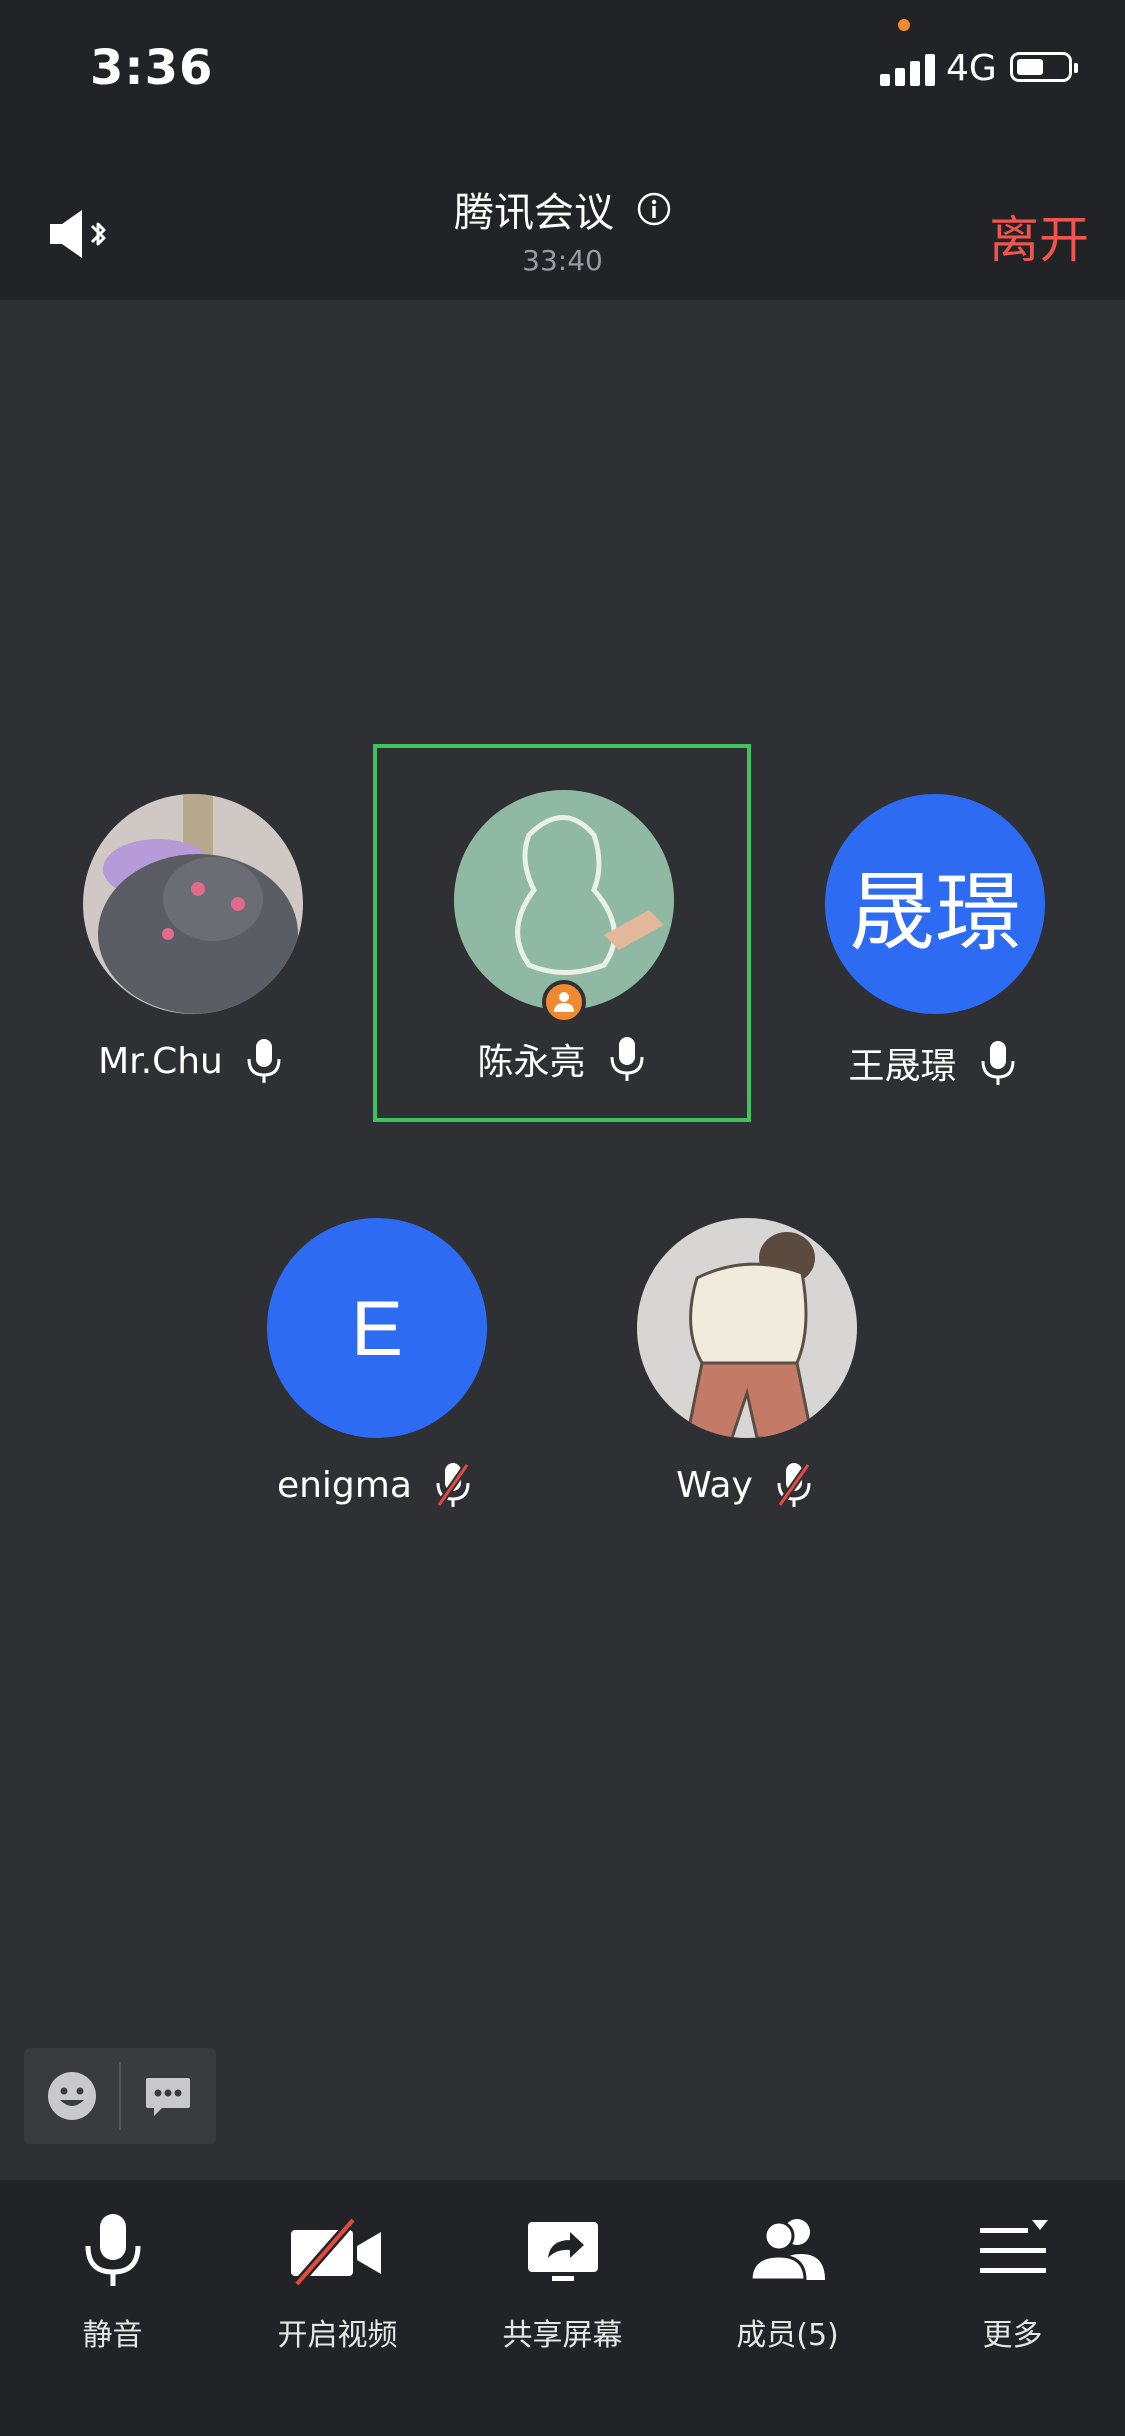 Image resolution: width=1125 pixels, height=2436 pixels. I want to click on reaction-bar, so click(120, 2096).